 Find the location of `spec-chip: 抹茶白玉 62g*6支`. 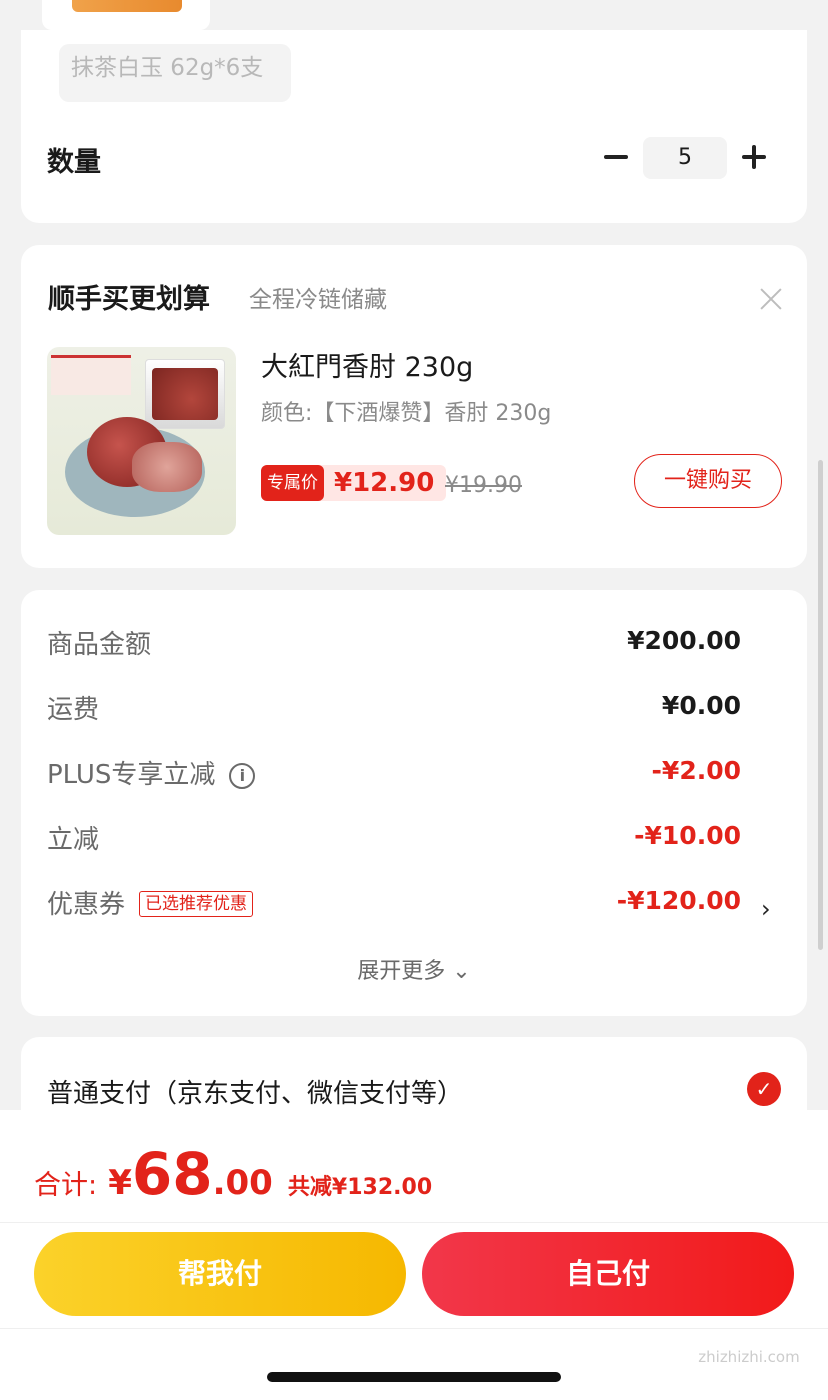

spec-chip: 抹茶白玉 62g*6支 is located at coordinates (175, 73).